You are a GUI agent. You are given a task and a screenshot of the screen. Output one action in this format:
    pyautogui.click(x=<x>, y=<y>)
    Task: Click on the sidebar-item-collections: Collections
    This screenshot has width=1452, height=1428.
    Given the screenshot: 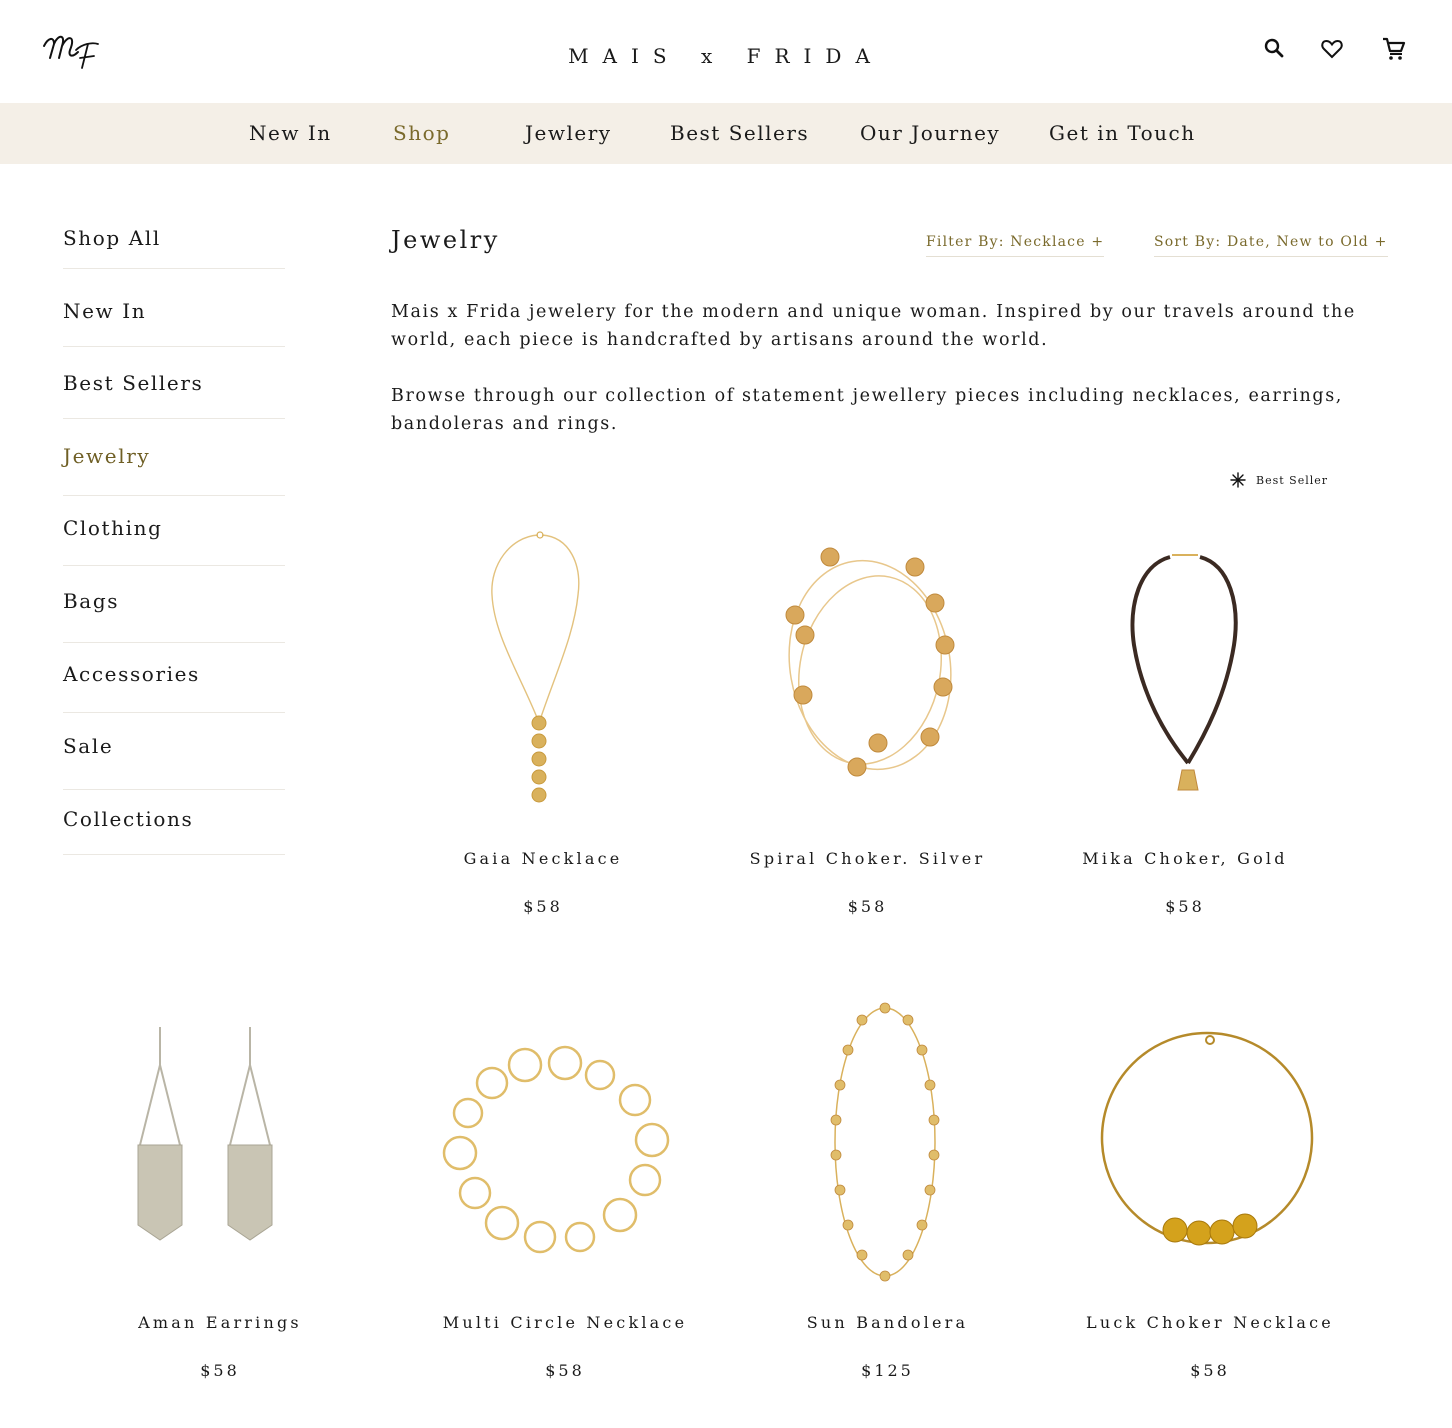 What is the action you would take?
    pyautogui.click(x=174, y=819)
    